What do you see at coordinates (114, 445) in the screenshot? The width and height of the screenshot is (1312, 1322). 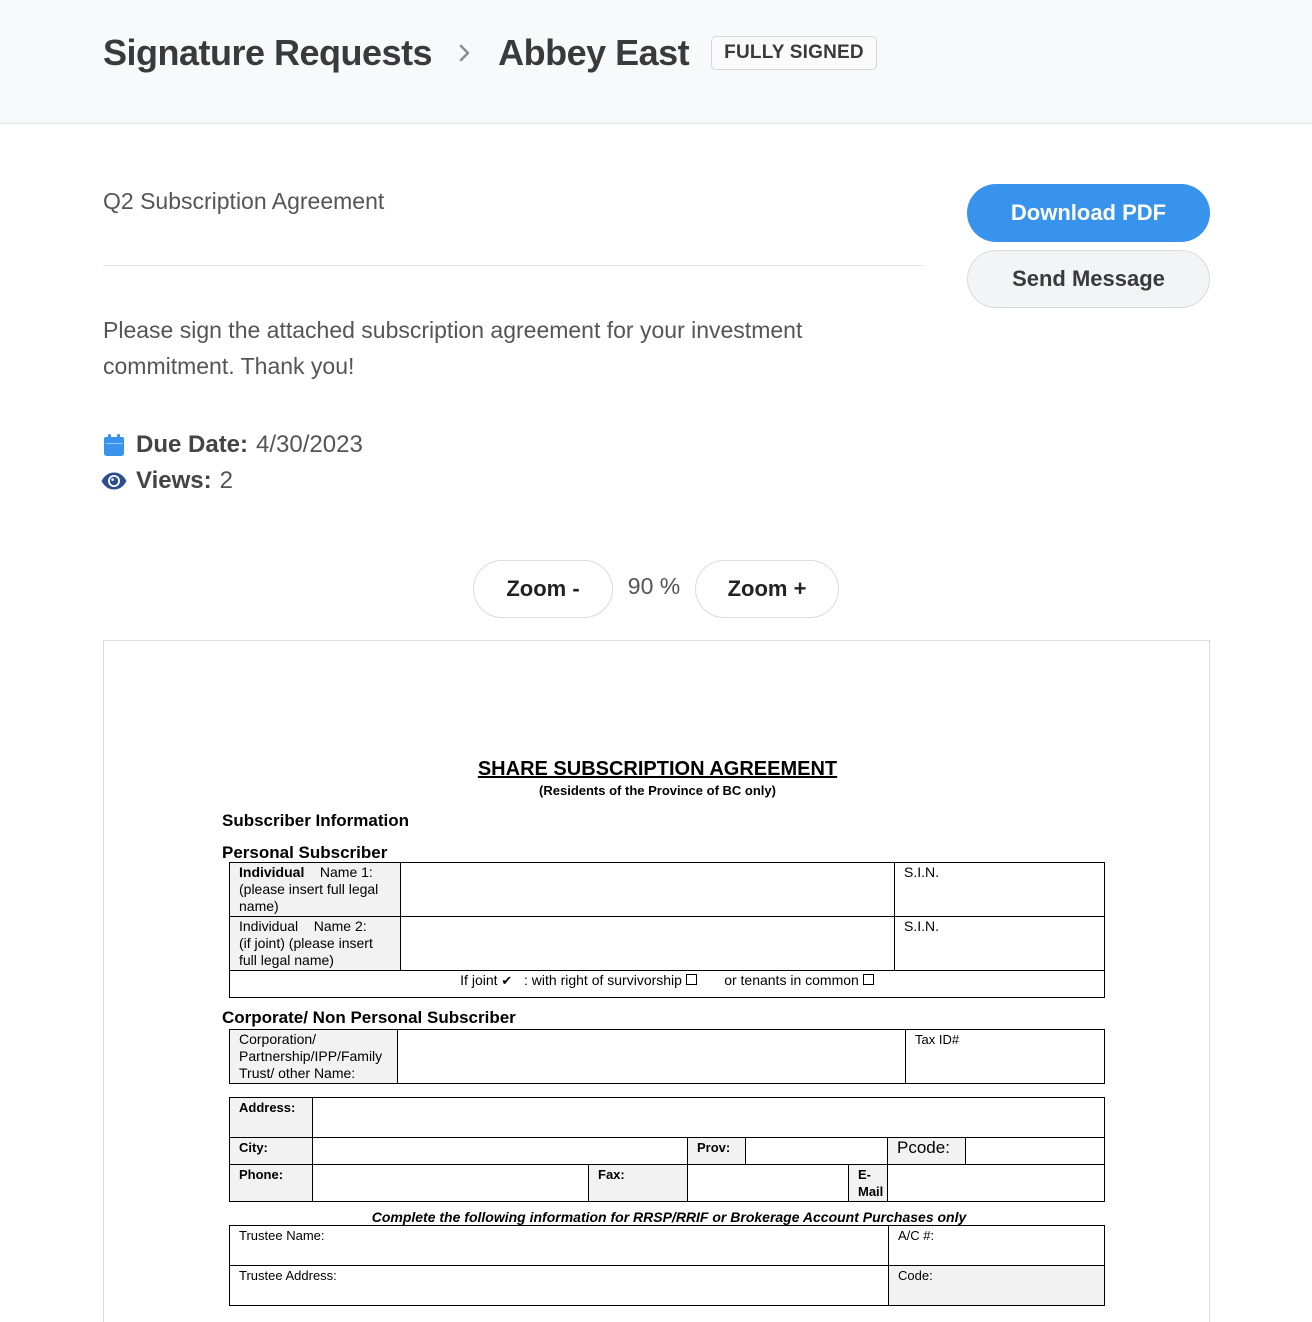 I see `calendar-icon` at bounding box center [114, 445].